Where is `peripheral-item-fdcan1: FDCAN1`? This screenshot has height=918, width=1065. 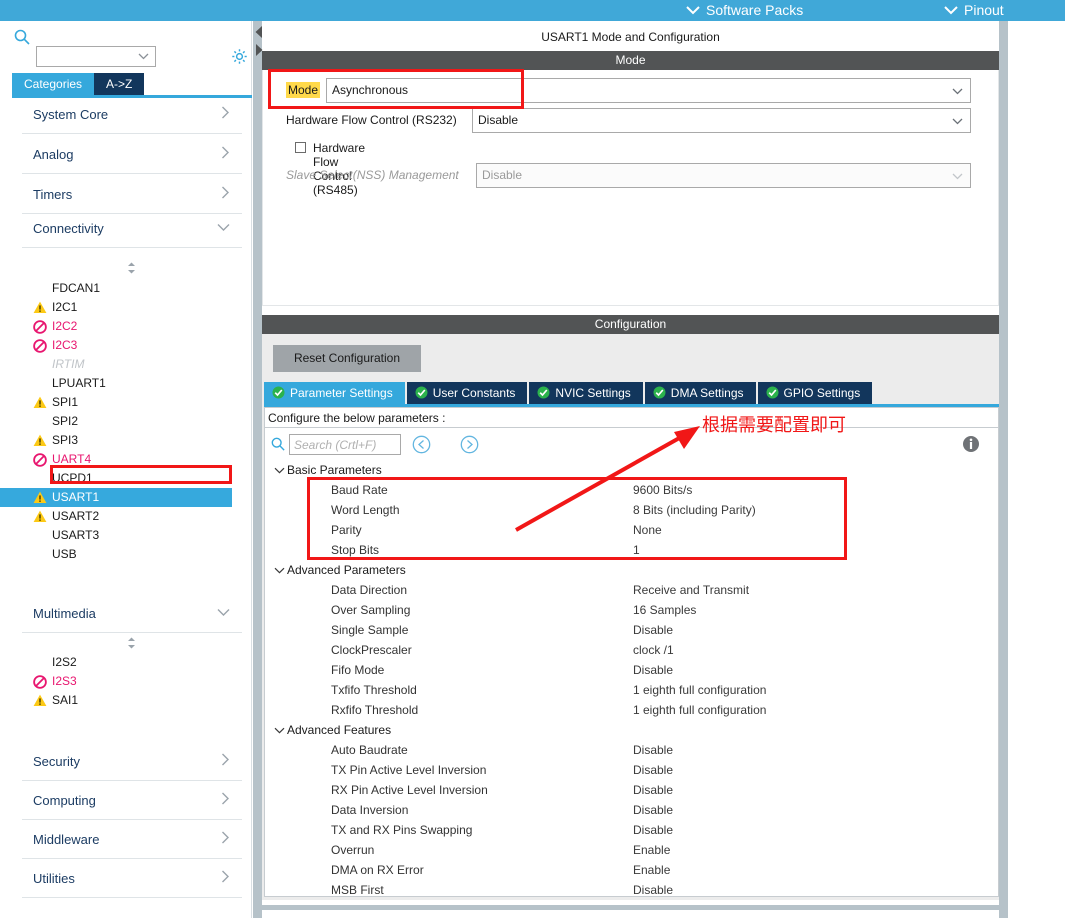
peripheral-item-fdcan1: FDCAN1 is located at coordinates (116, 288).